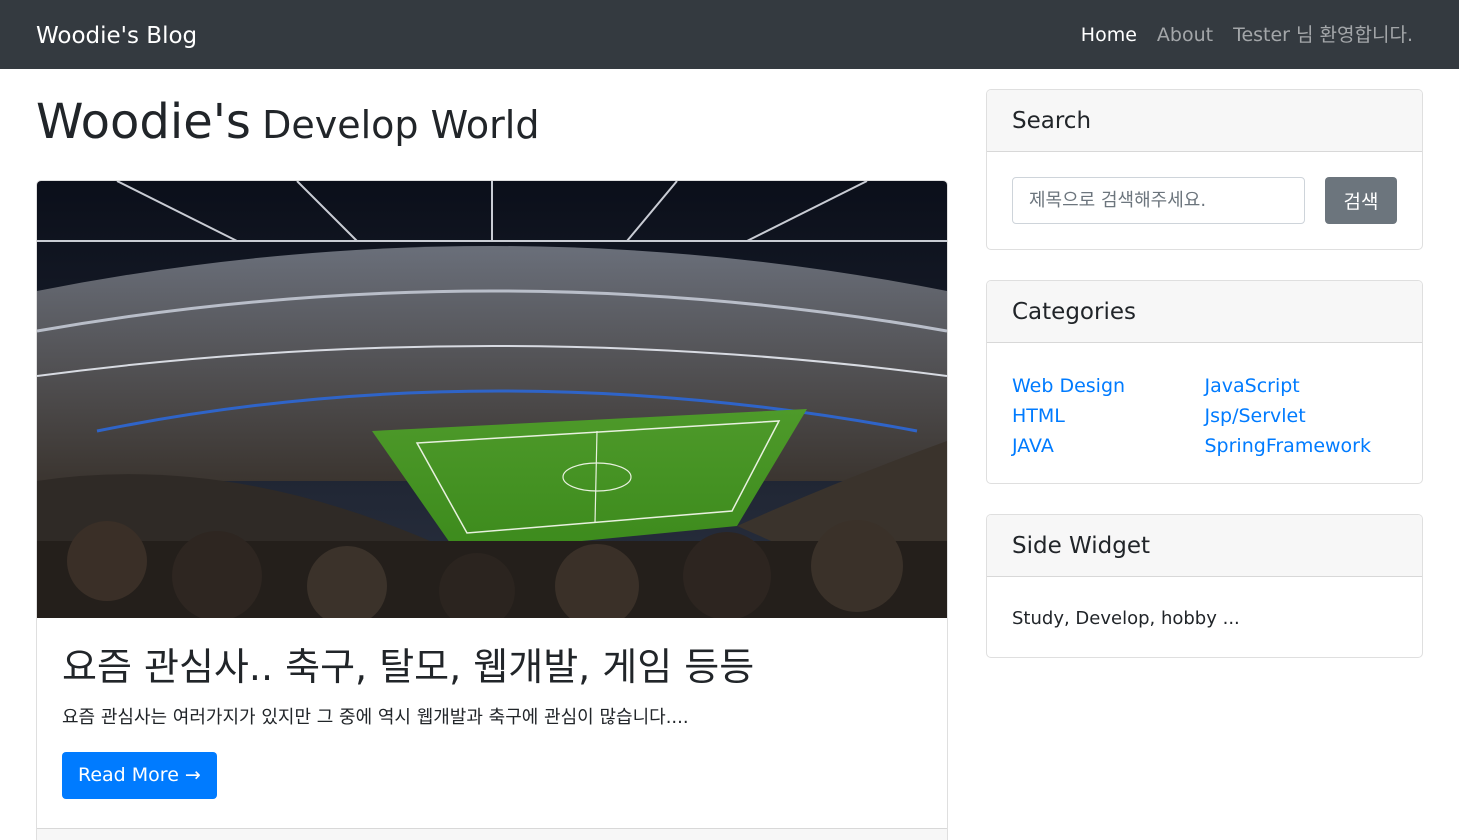 The height and width of the screenshot is (840, 1459). What do you see at coordinates (1204, 312) in the screenshot?
I see `categories-widget-title: Categories` at bounding box center [1204, 312].